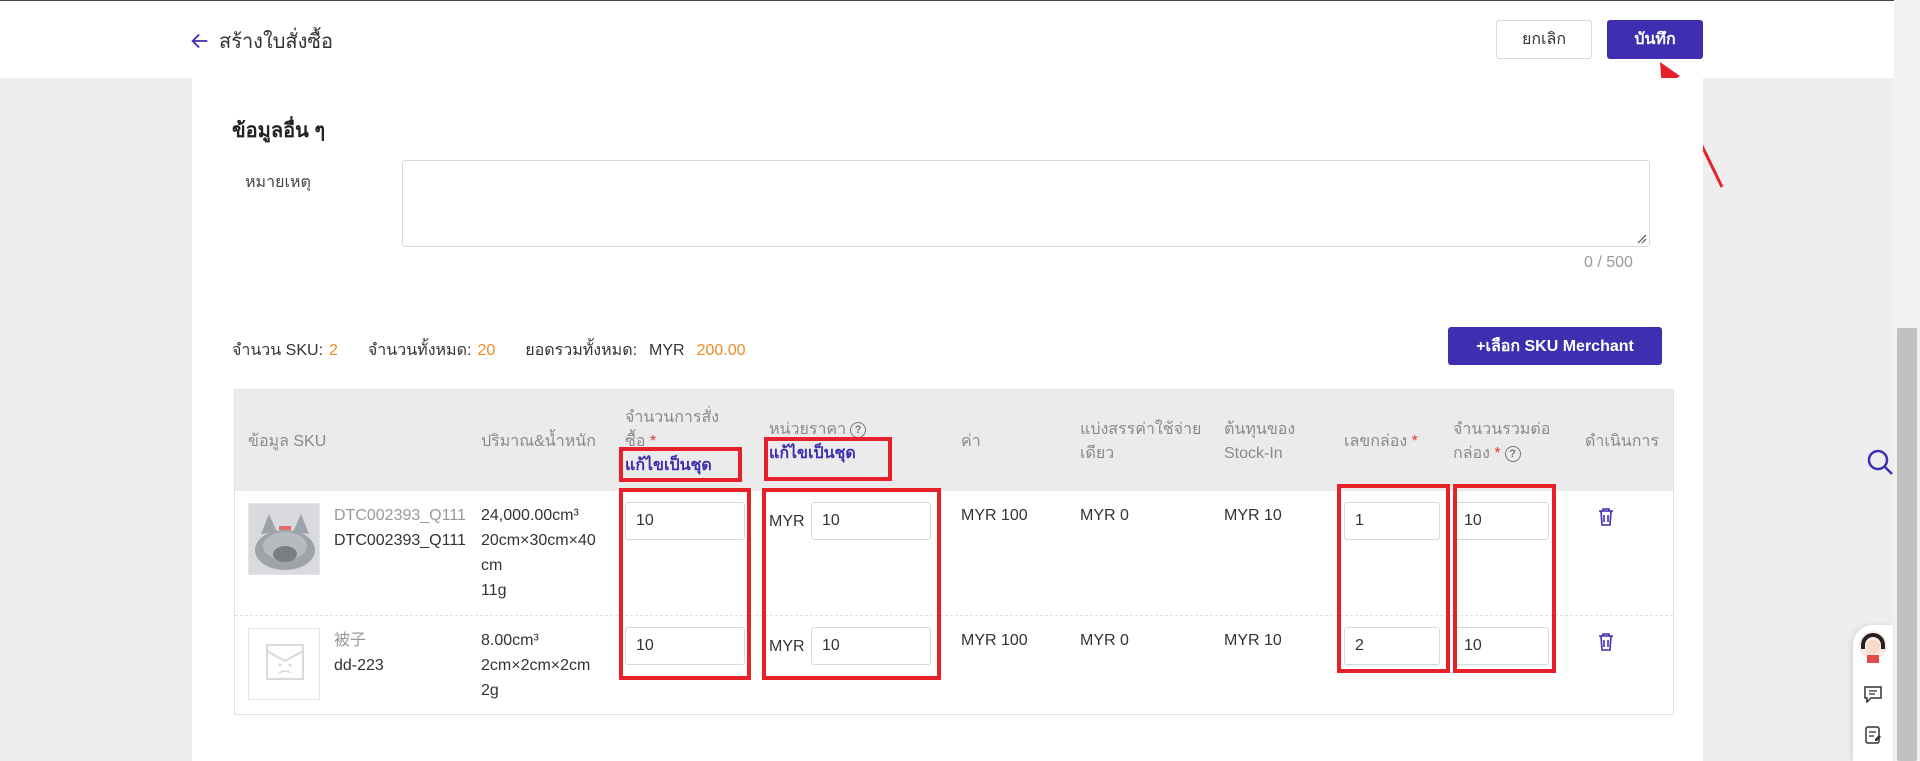 Image resolution: width=1920 pixels, height=761 pixels. What do you see at coordinates (635, 441) in the screenshot?
I see `th-order-qty-line2: ซื้อ` at bounding box center [635, 441].